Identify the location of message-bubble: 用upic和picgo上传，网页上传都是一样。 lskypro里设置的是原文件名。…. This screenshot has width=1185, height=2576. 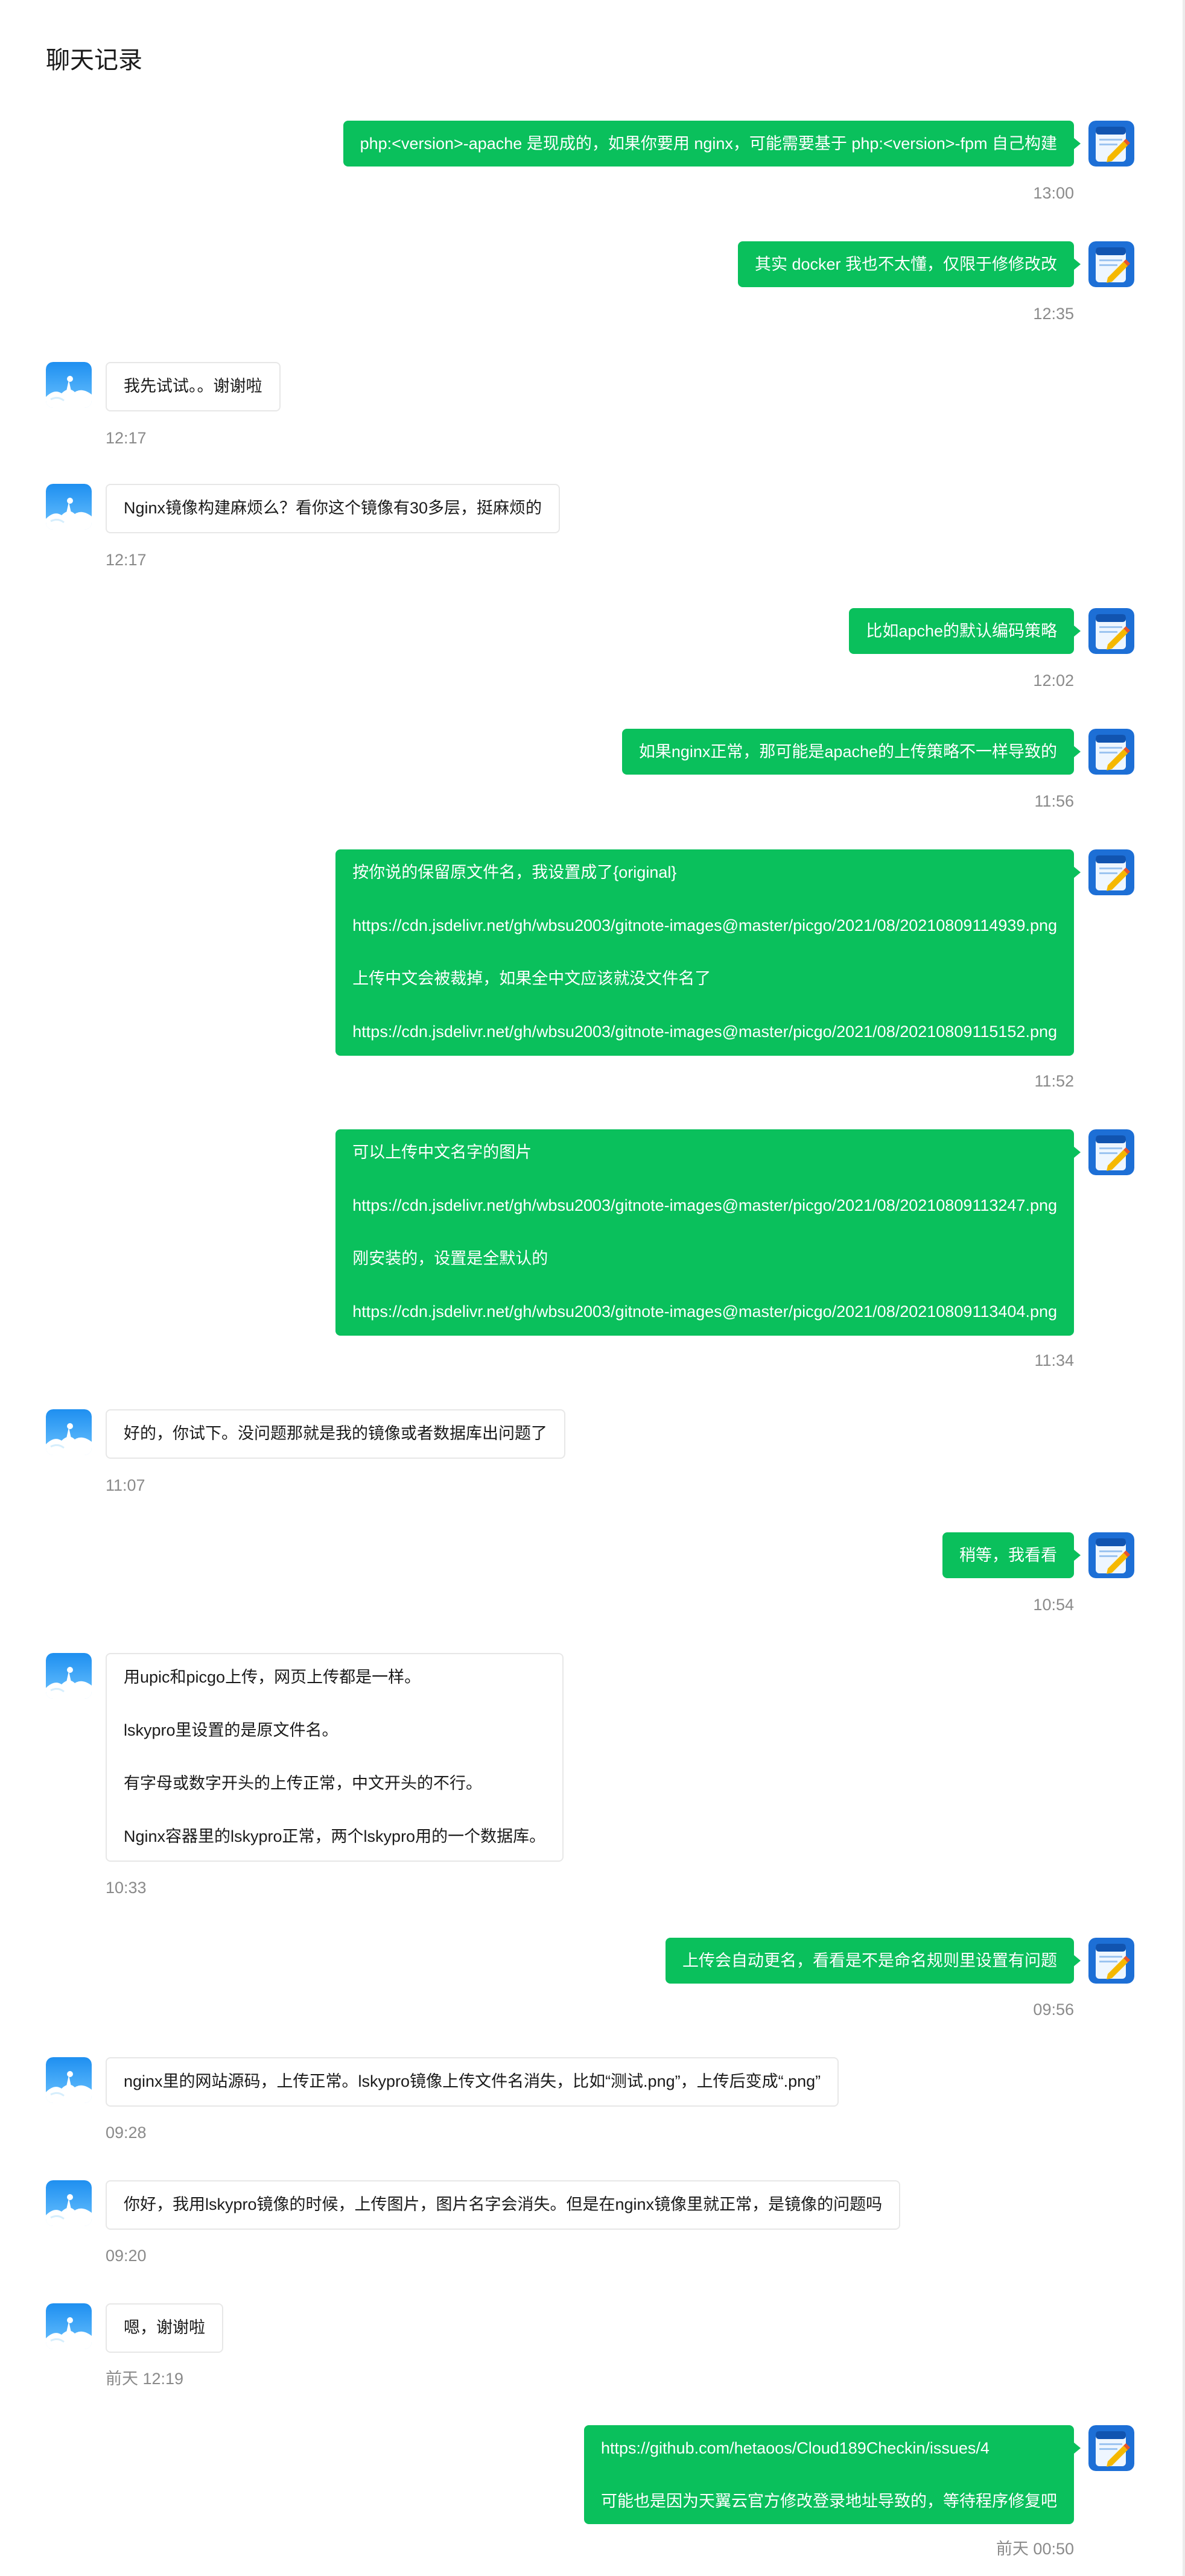
(335, 1757).